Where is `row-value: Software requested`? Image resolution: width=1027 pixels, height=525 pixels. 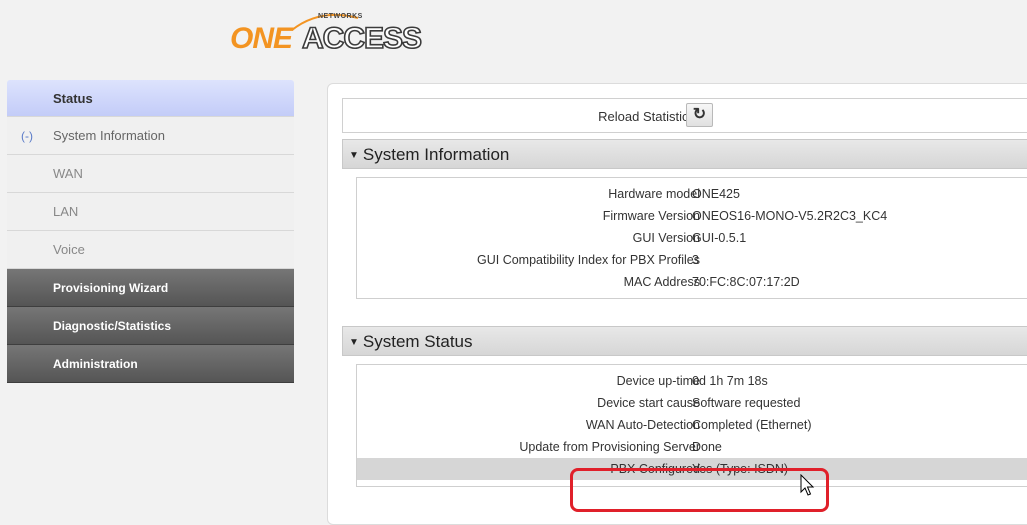 row-value: Software requested is located at coordinates (746, 403).